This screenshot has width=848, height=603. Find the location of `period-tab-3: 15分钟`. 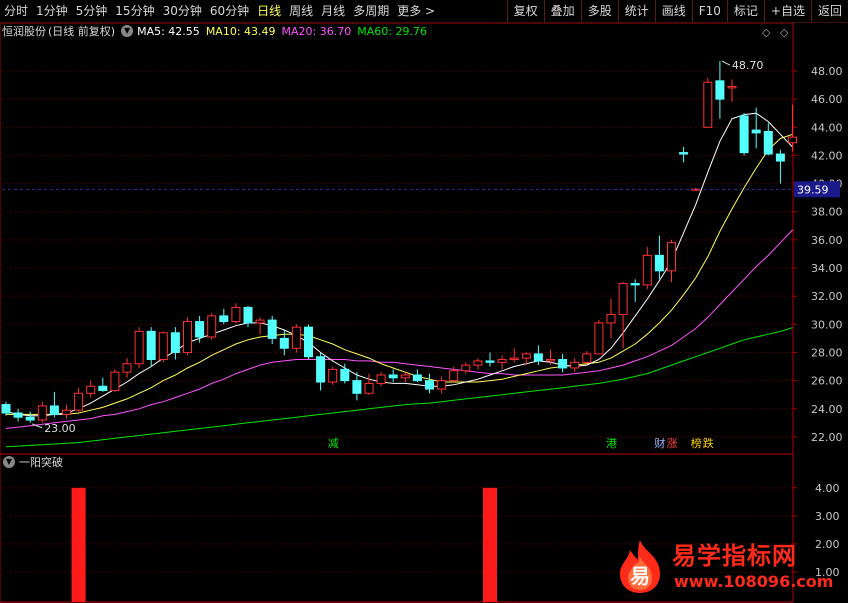

period-tab-3: 15分钟 is located at coordinates (134, 11).